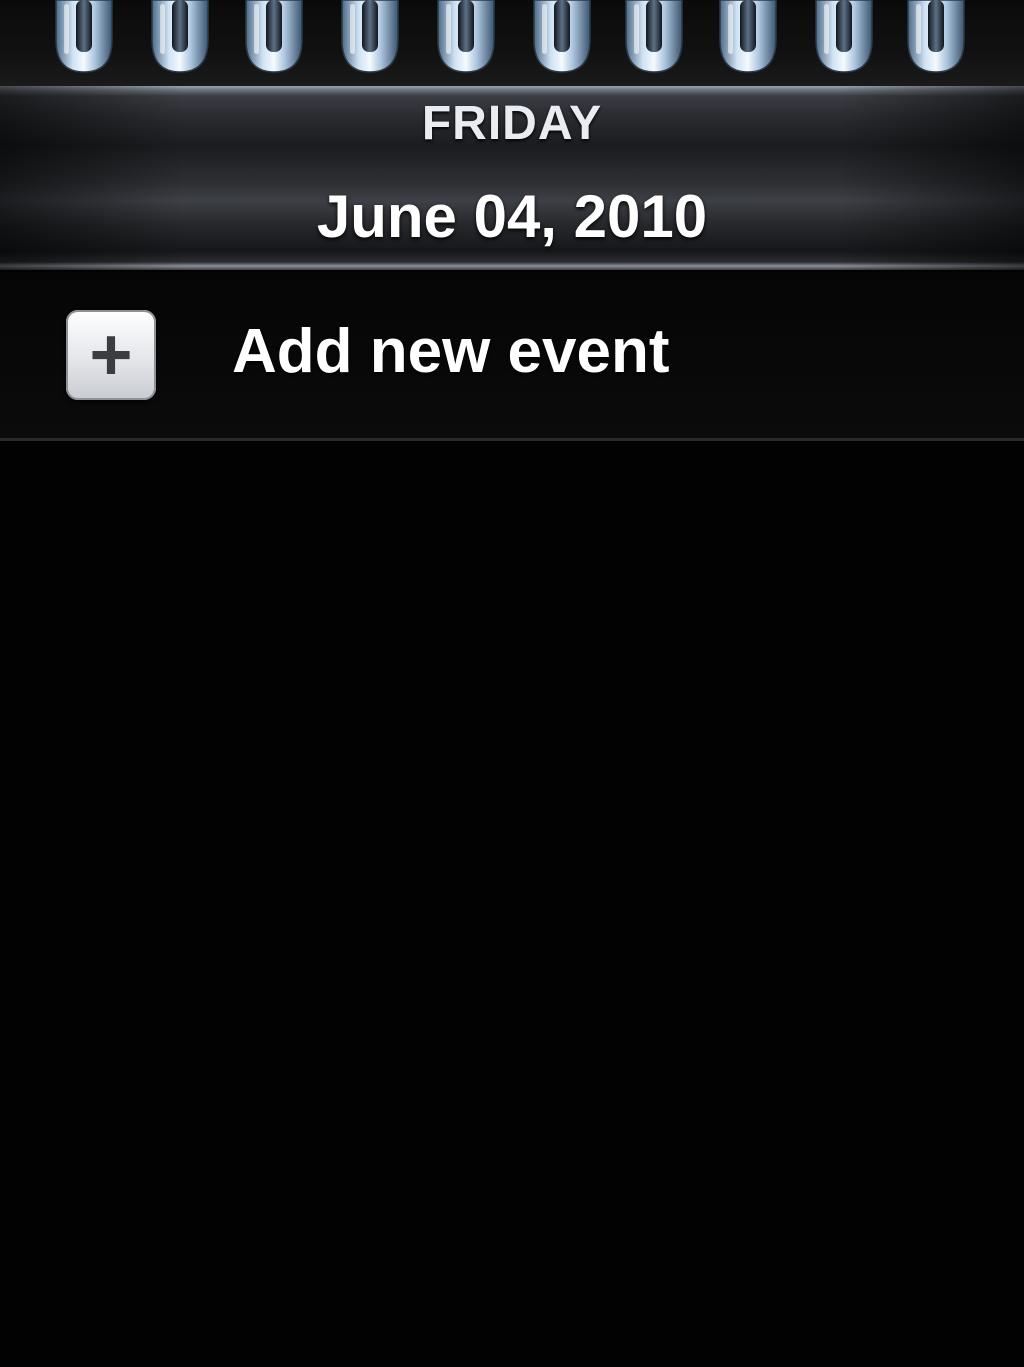 The height and width of the screenshot is (1367, 1024). I want to click on add-event-button: +, so click(111, 355).